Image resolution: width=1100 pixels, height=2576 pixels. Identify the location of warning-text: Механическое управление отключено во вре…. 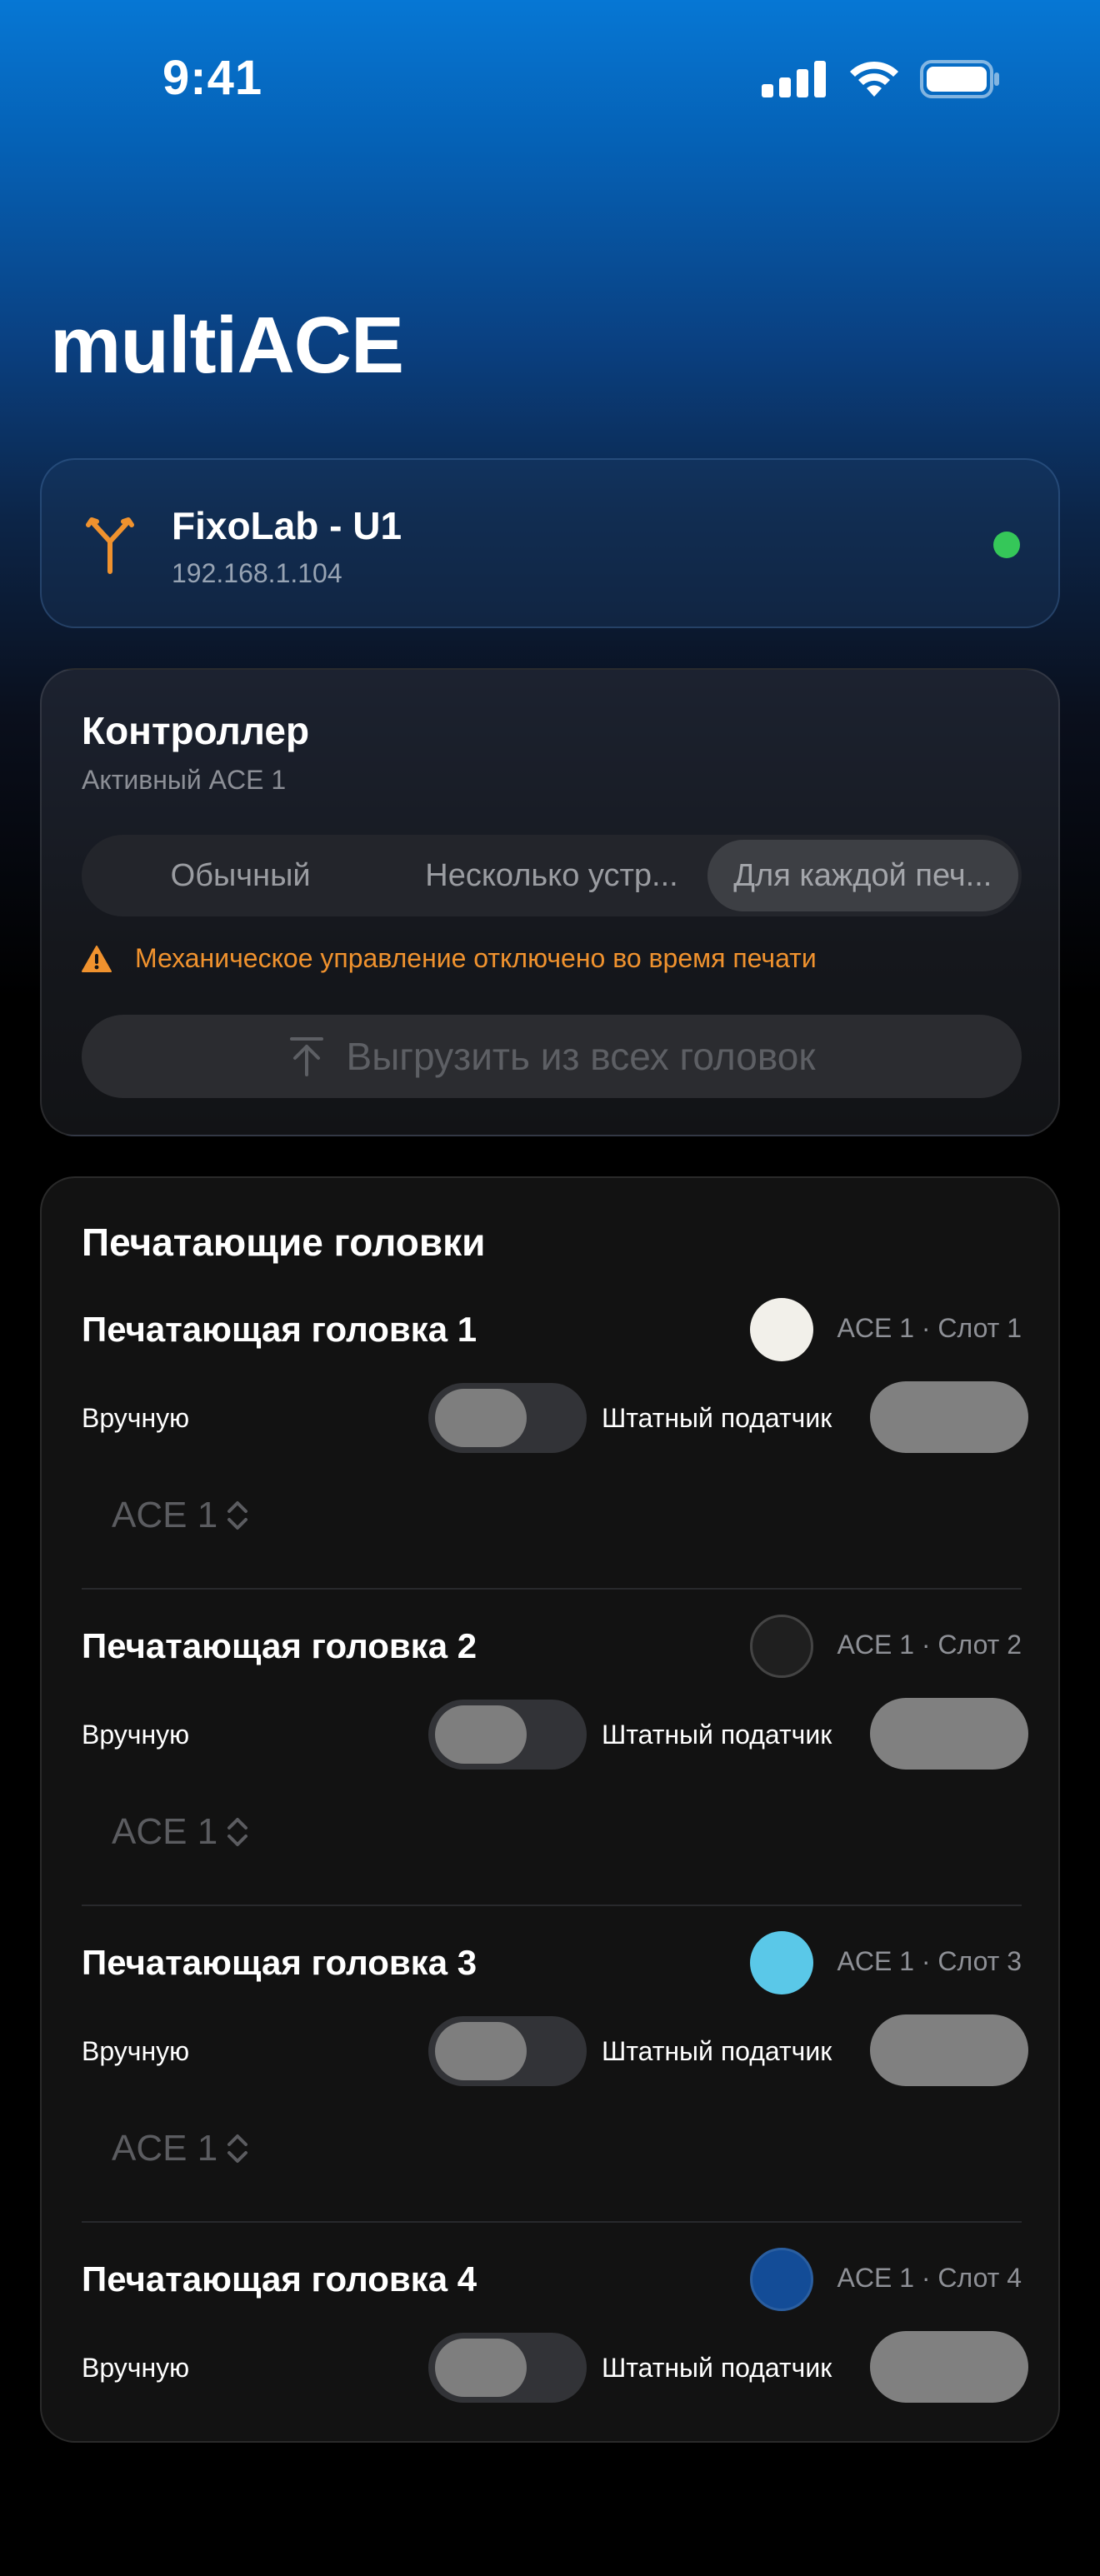
(476, 958).